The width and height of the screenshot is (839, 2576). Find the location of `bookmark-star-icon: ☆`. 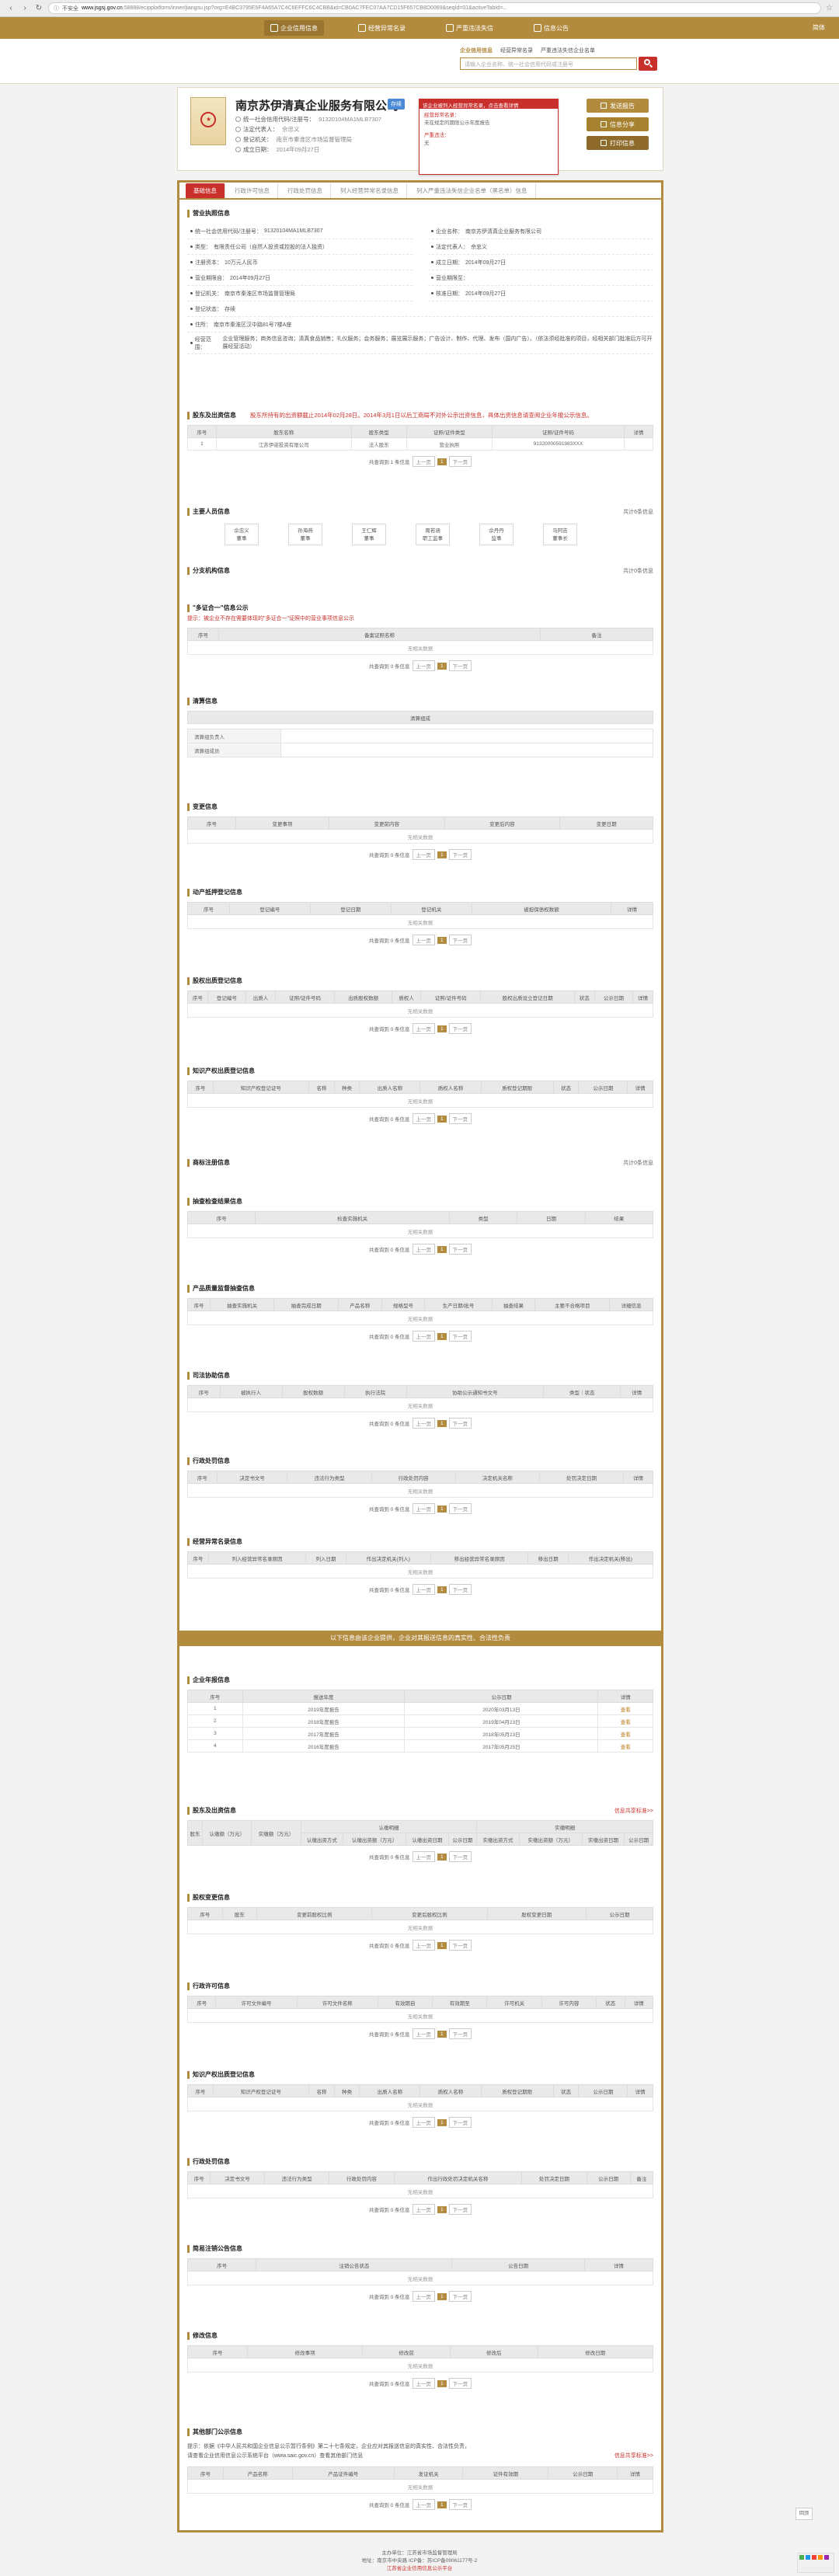

bookmark-star-icon: ☆ is located at coordinates (829, 8).